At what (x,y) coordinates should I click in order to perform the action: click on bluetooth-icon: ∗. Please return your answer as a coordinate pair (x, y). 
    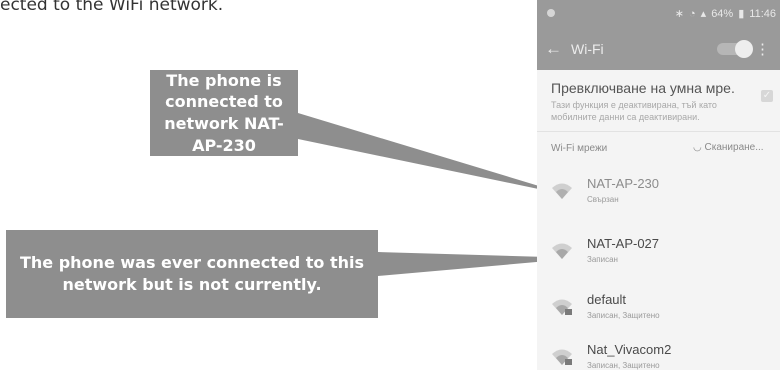
    Looking at the image, I should click on (679, 14).